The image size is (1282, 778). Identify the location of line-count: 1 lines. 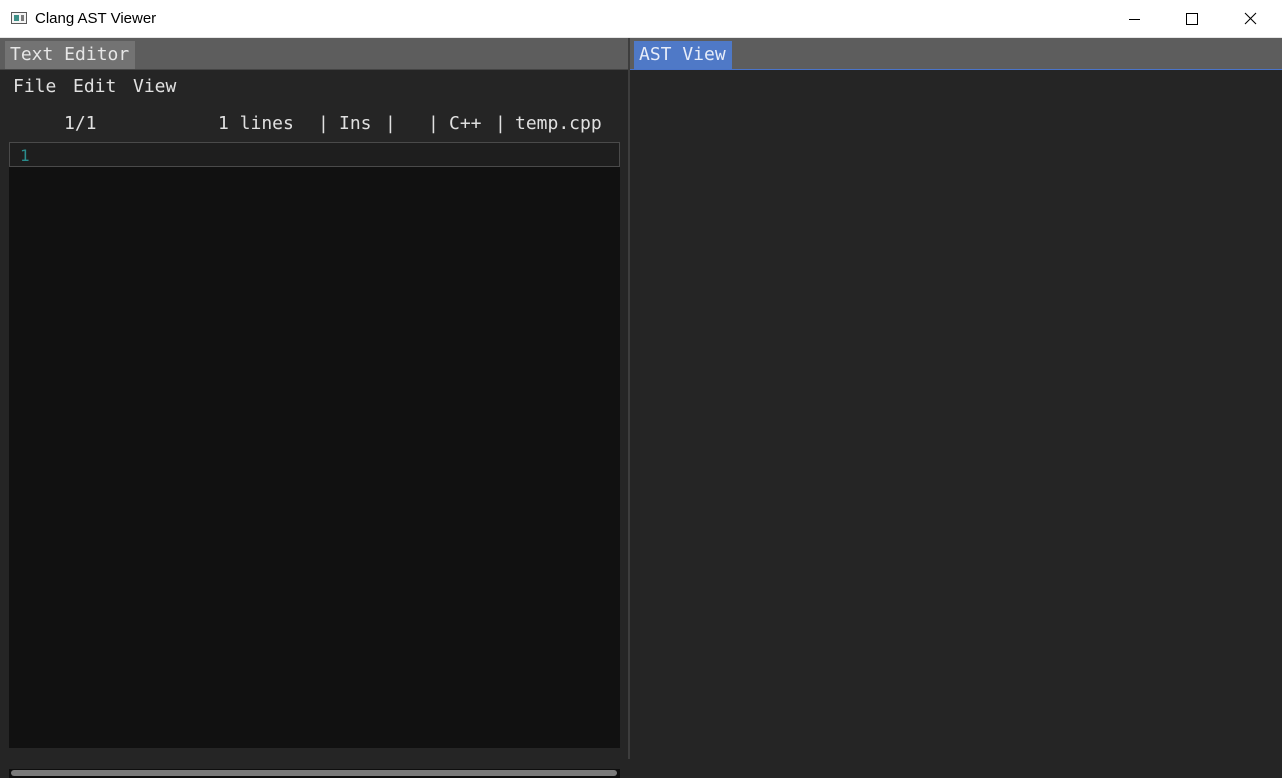
(256, 123).